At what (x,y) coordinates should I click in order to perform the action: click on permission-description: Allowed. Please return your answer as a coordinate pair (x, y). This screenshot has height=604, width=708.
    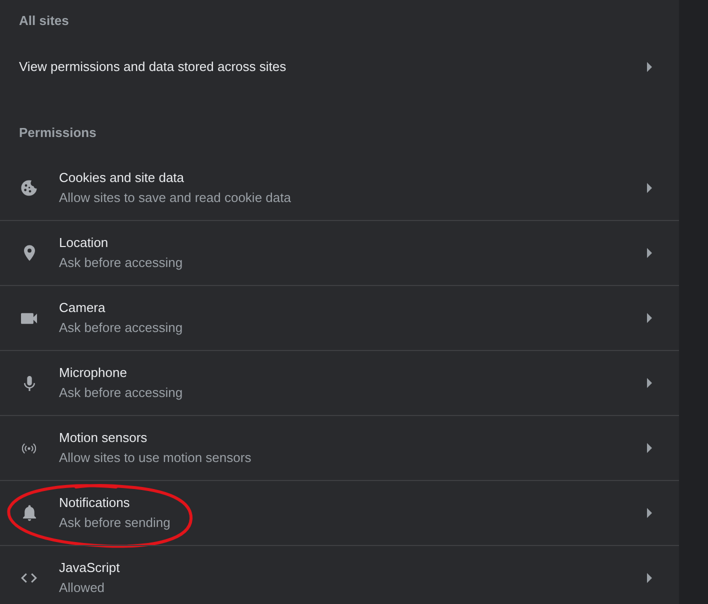
    Looking at the image, I should click on (82, 588).